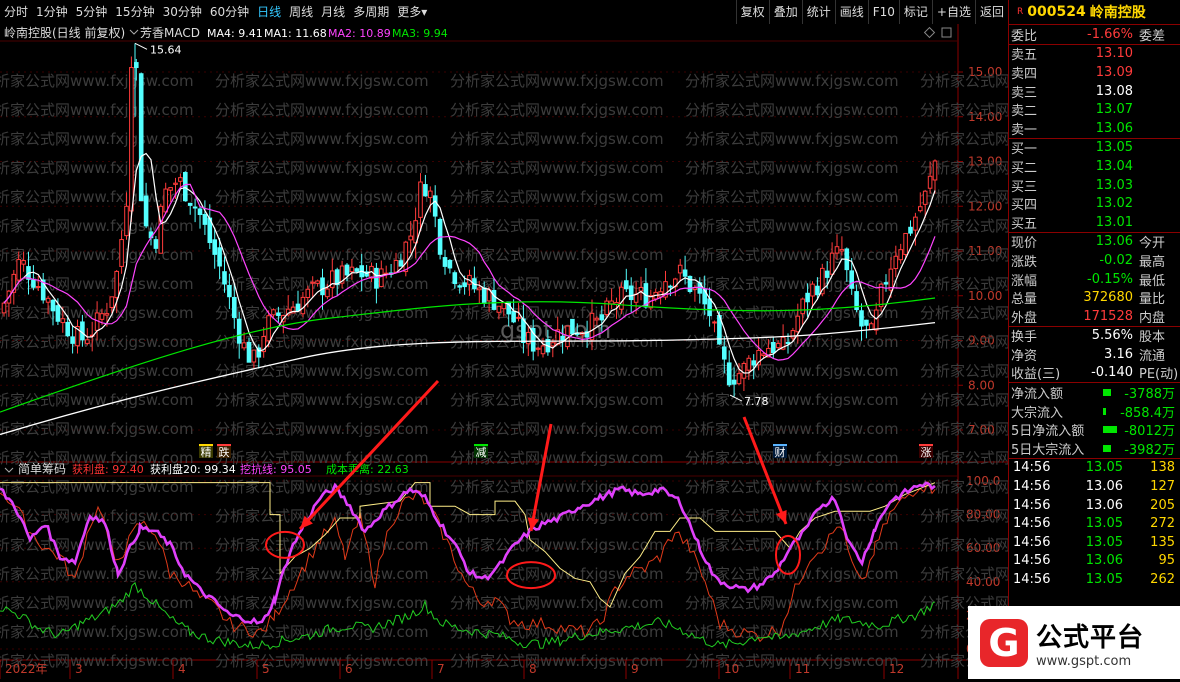 The height and width of the screenshot is (682, 1180). What do you see at coordinates (1024, 262) in the screenshot?
I see `info-label: 涨跌` at bounding box center [1024, 262].